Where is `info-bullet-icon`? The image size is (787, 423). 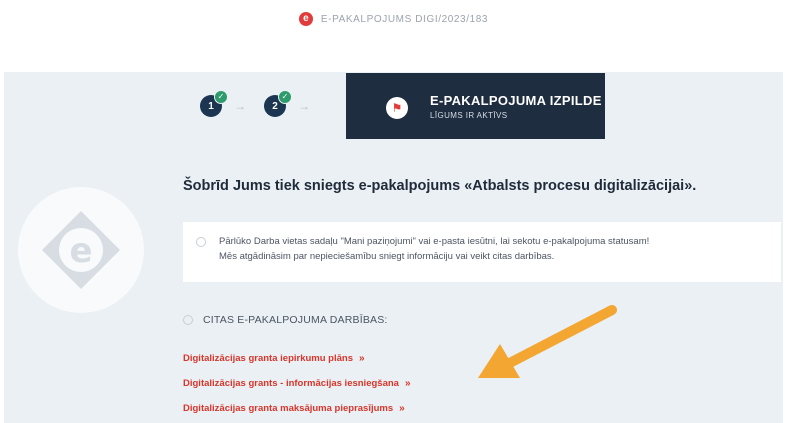
info-bullet-icon is located at coordinates (201, 242).